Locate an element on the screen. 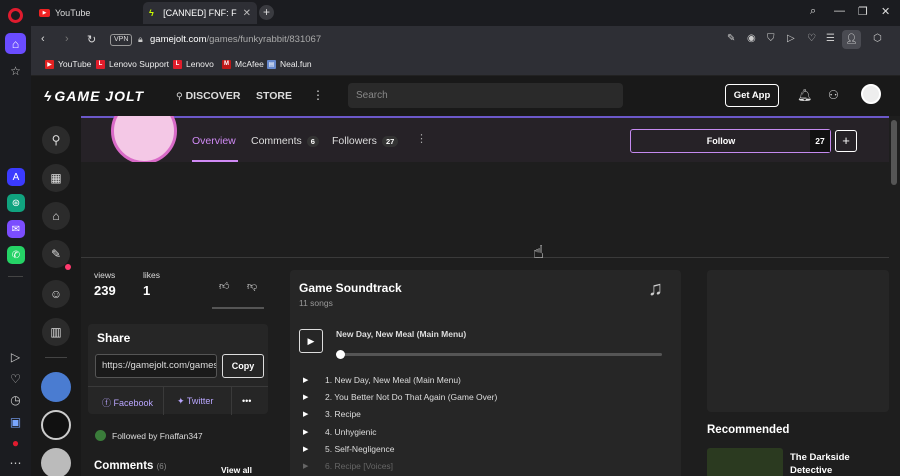 This screenshot has width=900, height=476. chatgpt-icon: ⊛ is located at coordinates (16, 203).